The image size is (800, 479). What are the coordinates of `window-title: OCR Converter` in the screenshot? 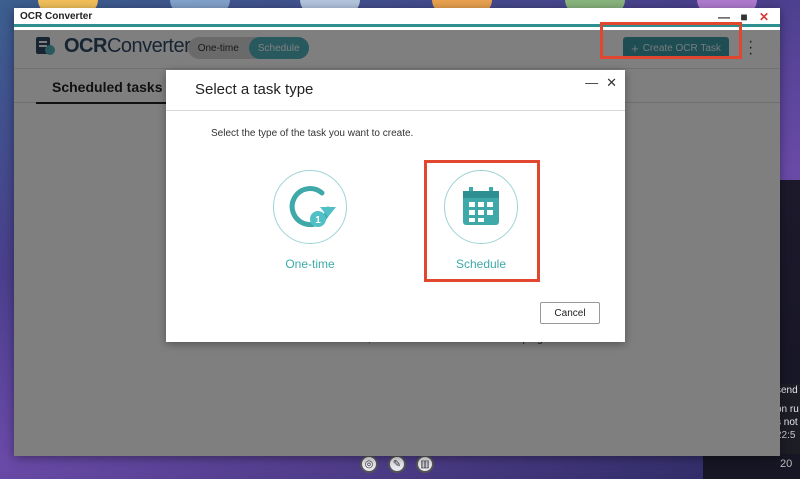 It's located at (56, 16).